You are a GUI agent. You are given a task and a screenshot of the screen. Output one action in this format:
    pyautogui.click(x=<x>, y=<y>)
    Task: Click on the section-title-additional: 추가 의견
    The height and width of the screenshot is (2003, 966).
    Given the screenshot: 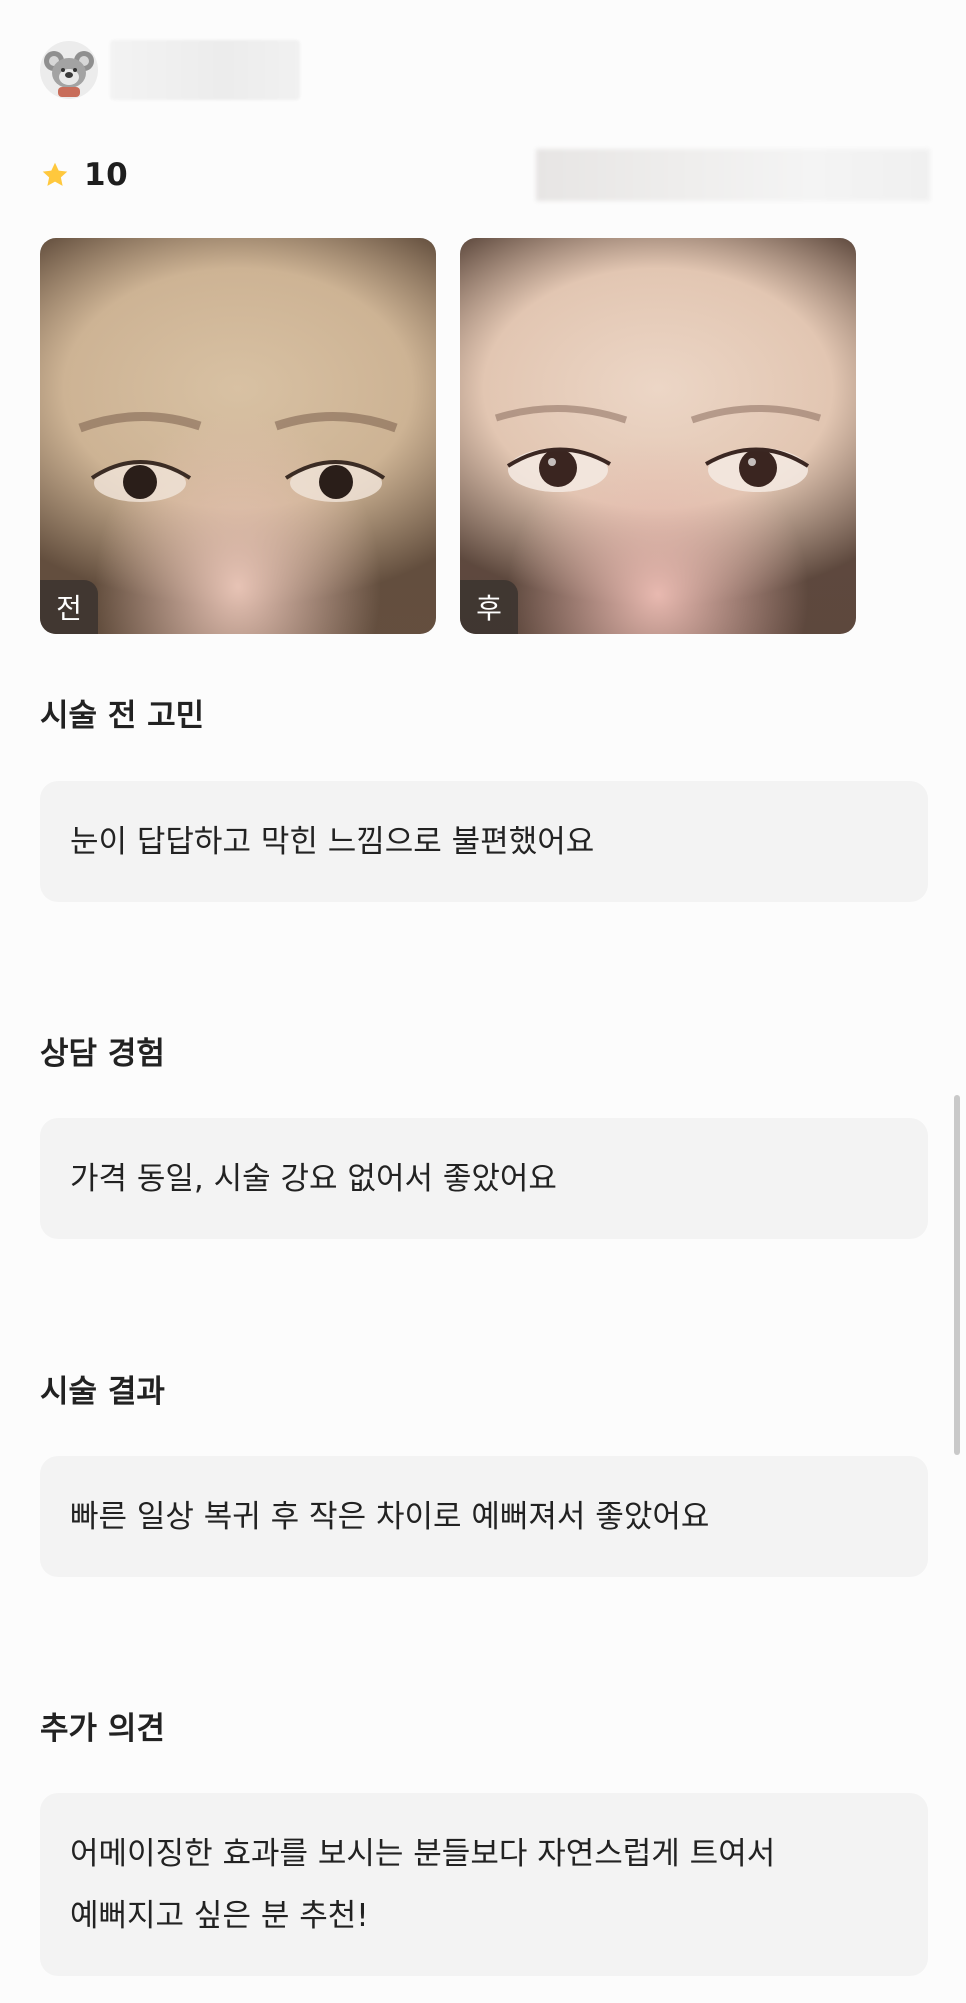 What is the action you would take?
    pyautogui.click(x=102, y=1729)
    